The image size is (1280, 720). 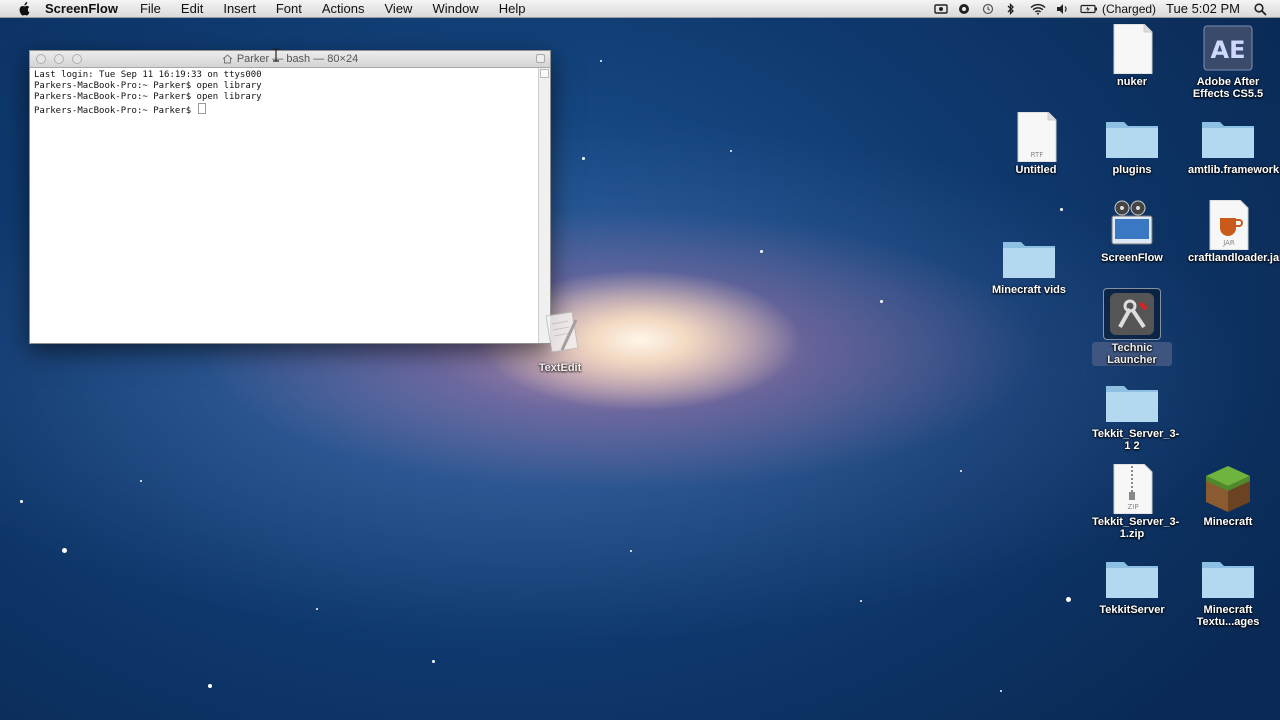 I want to click on terminal-titlebar: Parker — bash — 80×24, so click(x=290, y=59).